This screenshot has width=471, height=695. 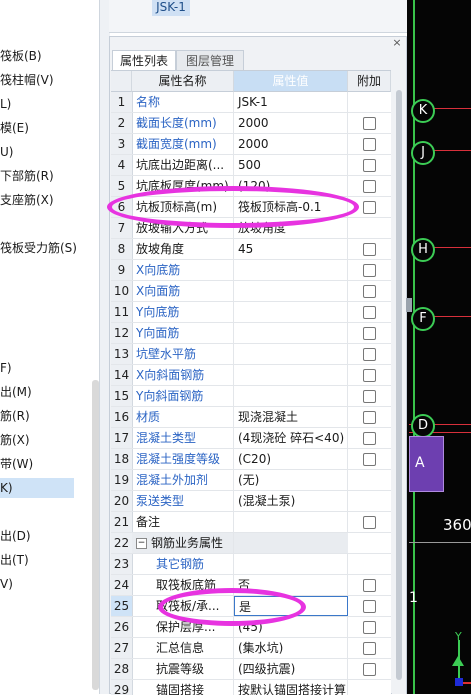 What do you see at coordinates (16, 392) in the screenshot?
I see `tree-item: 出(M)` at bounding box center [16, 392].